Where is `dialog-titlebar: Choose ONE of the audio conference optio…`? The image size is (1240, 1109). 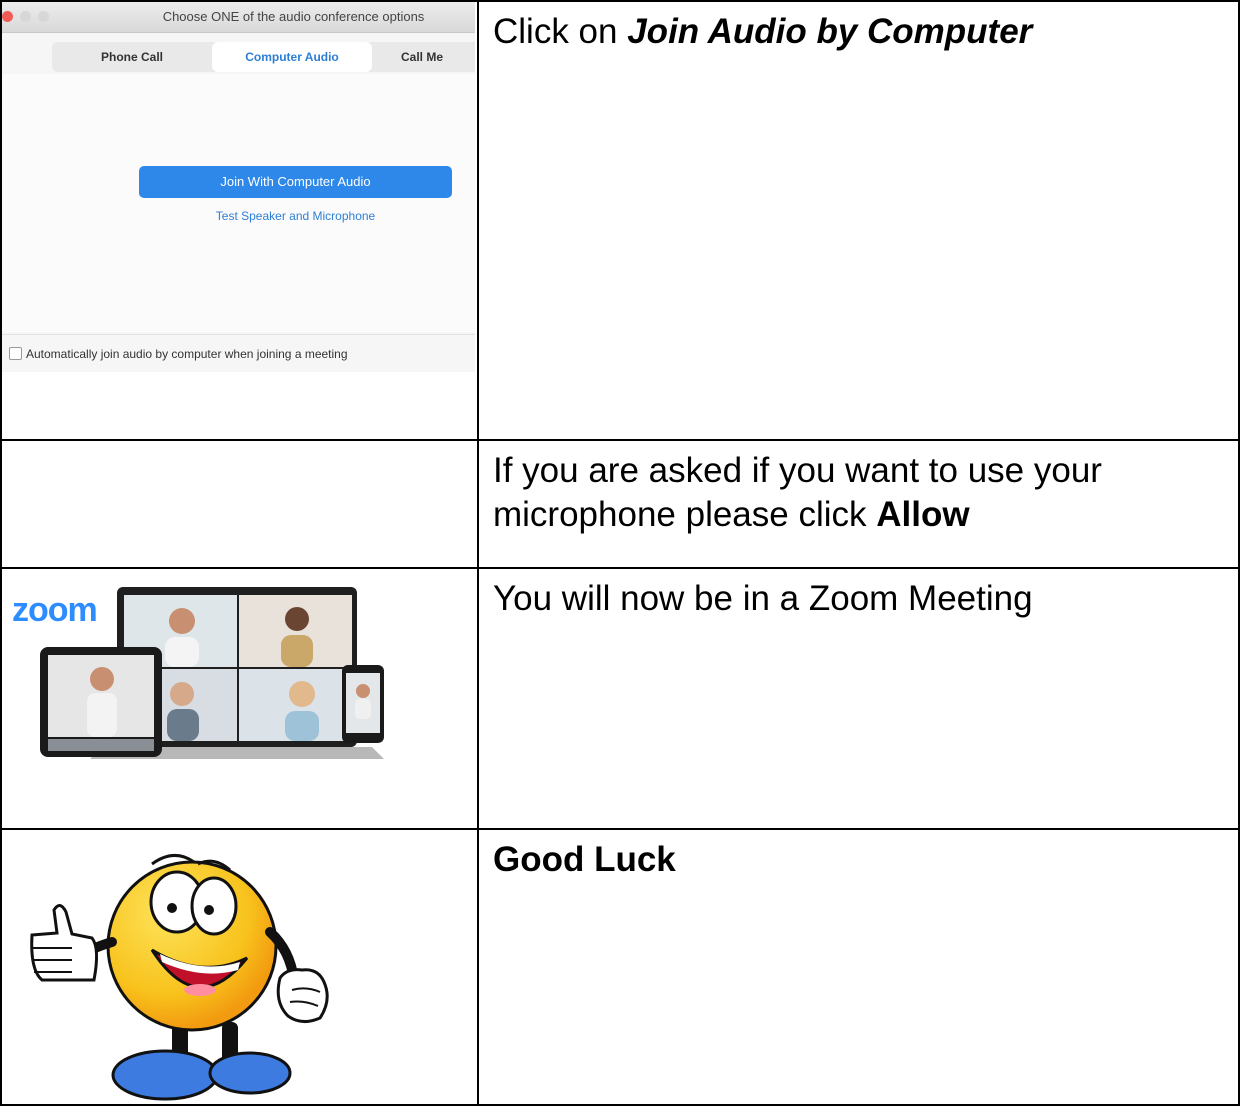
dialog-titlebar: Choose ONE of the audio conference optio… is located at coordinates (238, 17).